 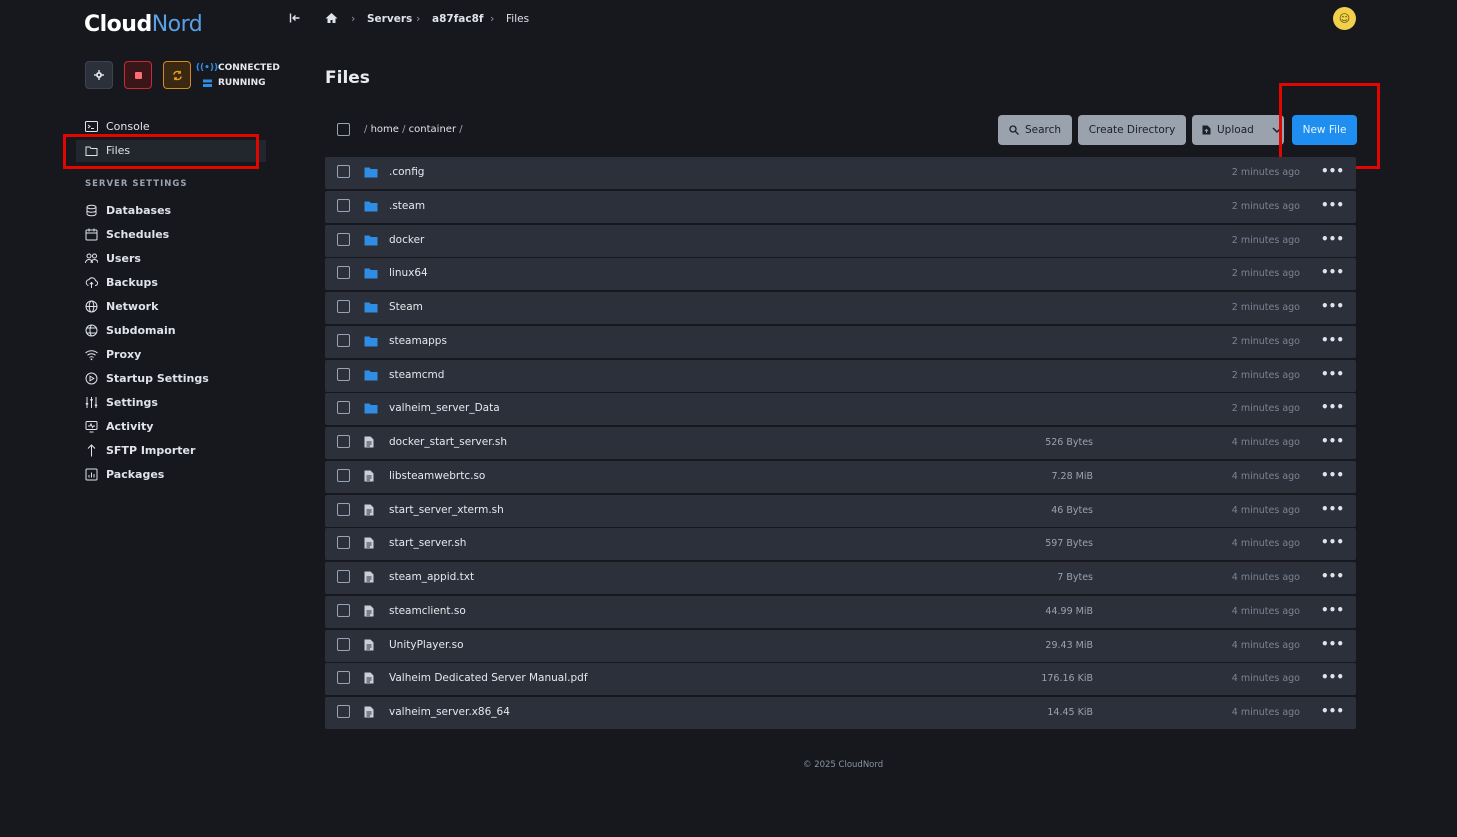 What do you see at coordinates (448, 442) in the screenshot?
I see `file-name: docker_start_server.sh` at bounding box center [448, 442].